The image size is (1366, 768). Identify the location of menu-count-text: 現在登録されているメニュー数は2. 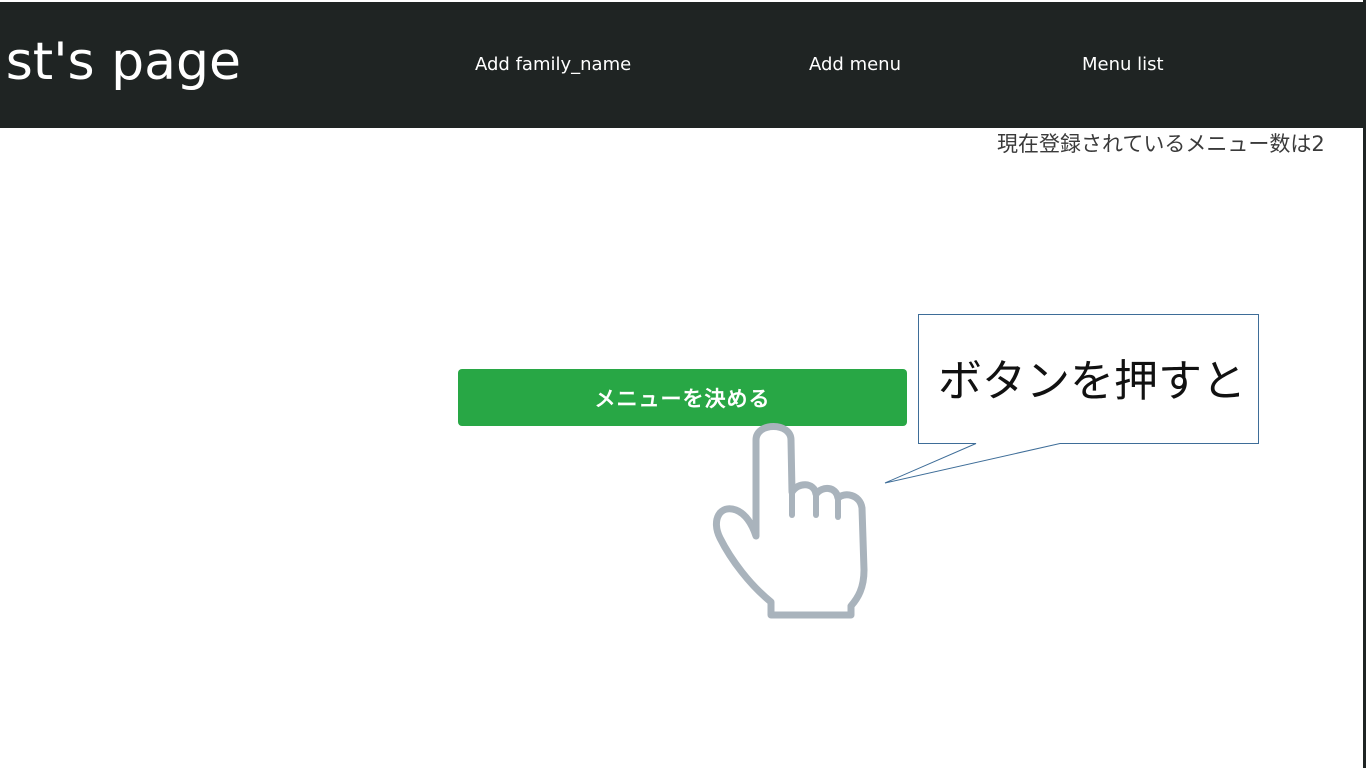
(1161, 144).